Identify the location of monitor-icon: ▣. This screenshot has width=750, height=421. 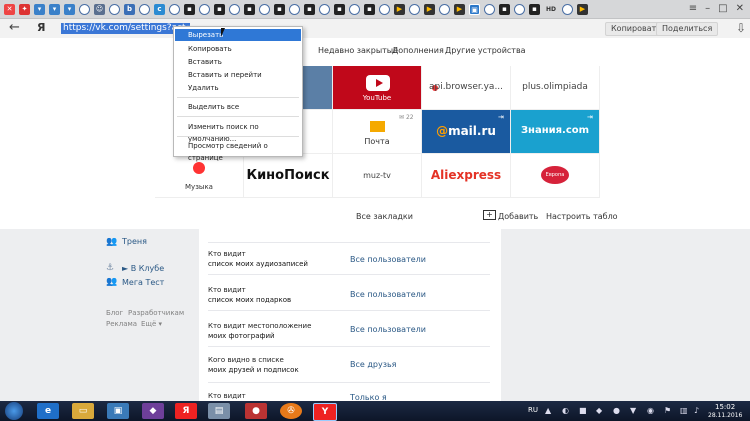
(118, 411).